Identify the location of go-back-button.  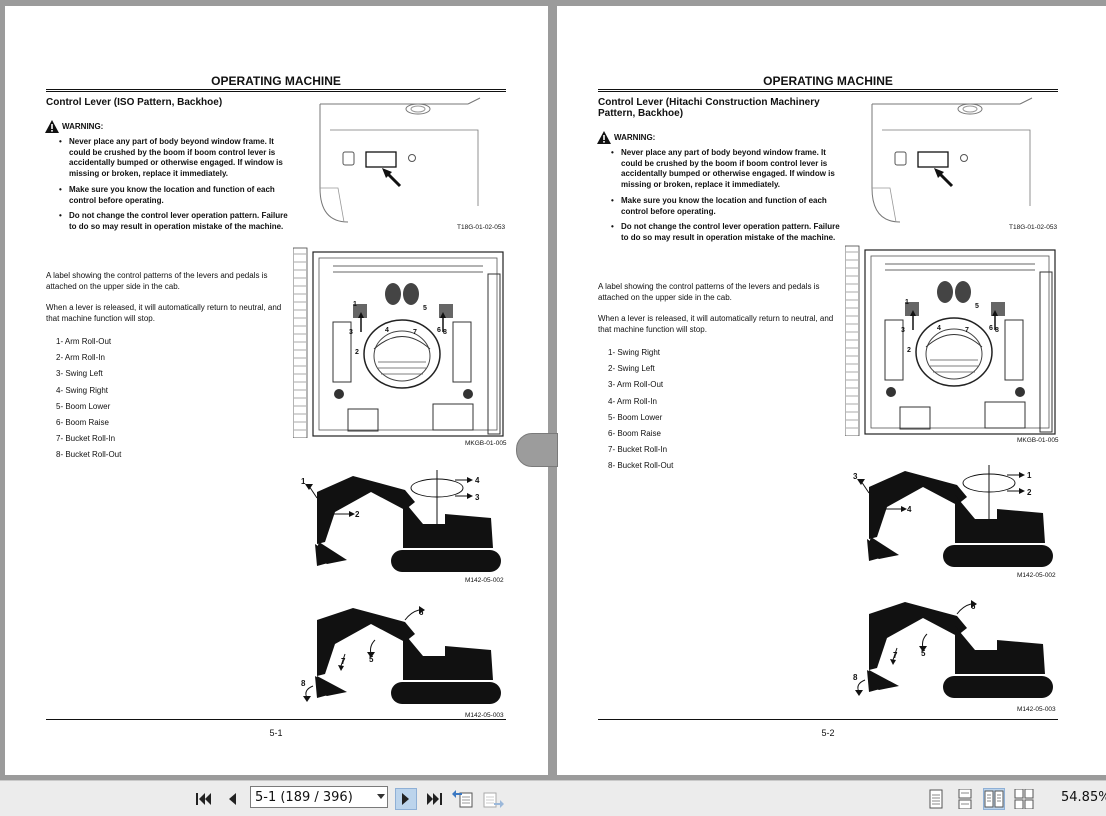
(463, 799).